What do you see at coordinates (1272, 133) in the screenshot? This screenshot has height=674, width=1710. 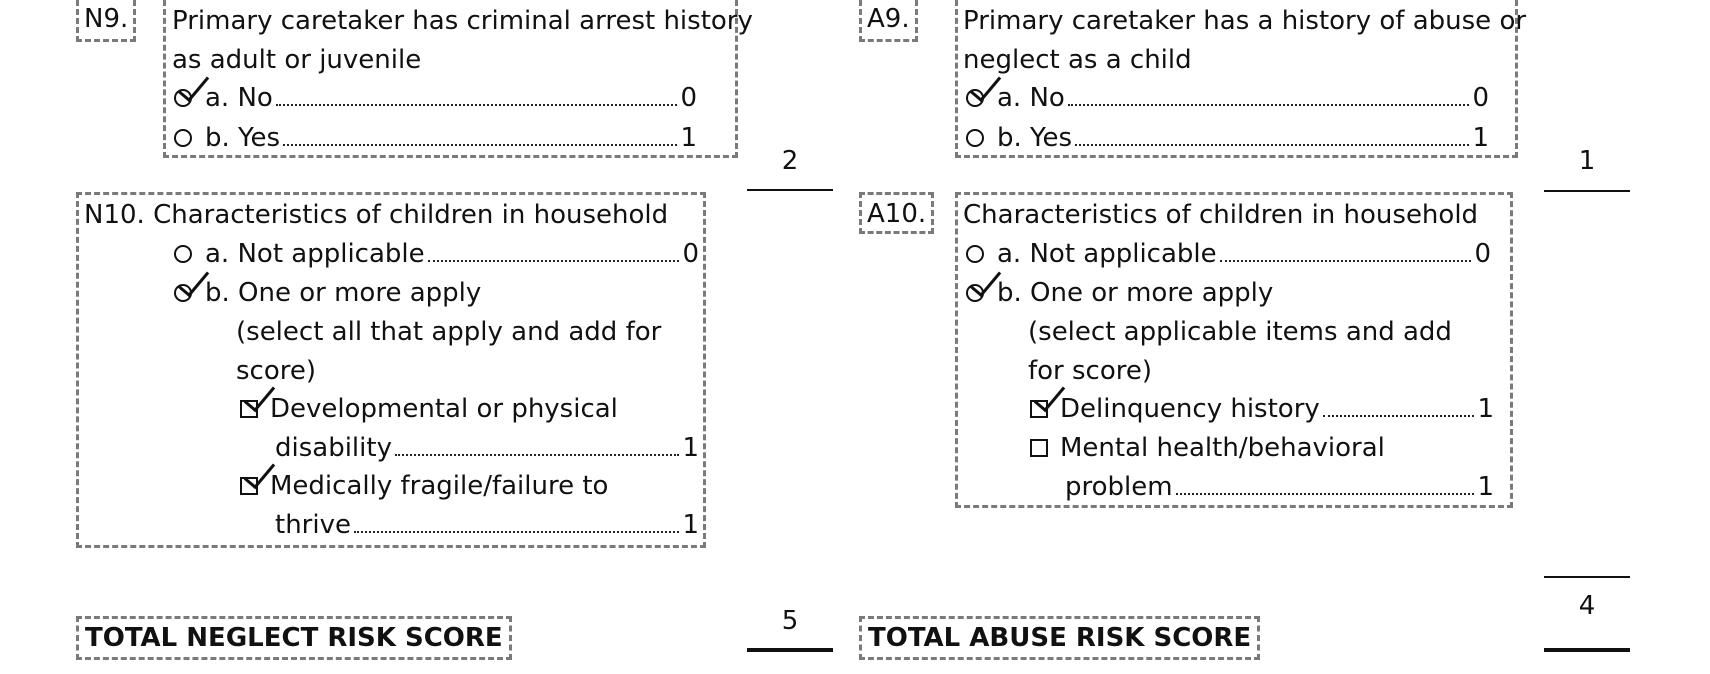 I see `a9-option-b-leader` at bounding box center [1272, 133].